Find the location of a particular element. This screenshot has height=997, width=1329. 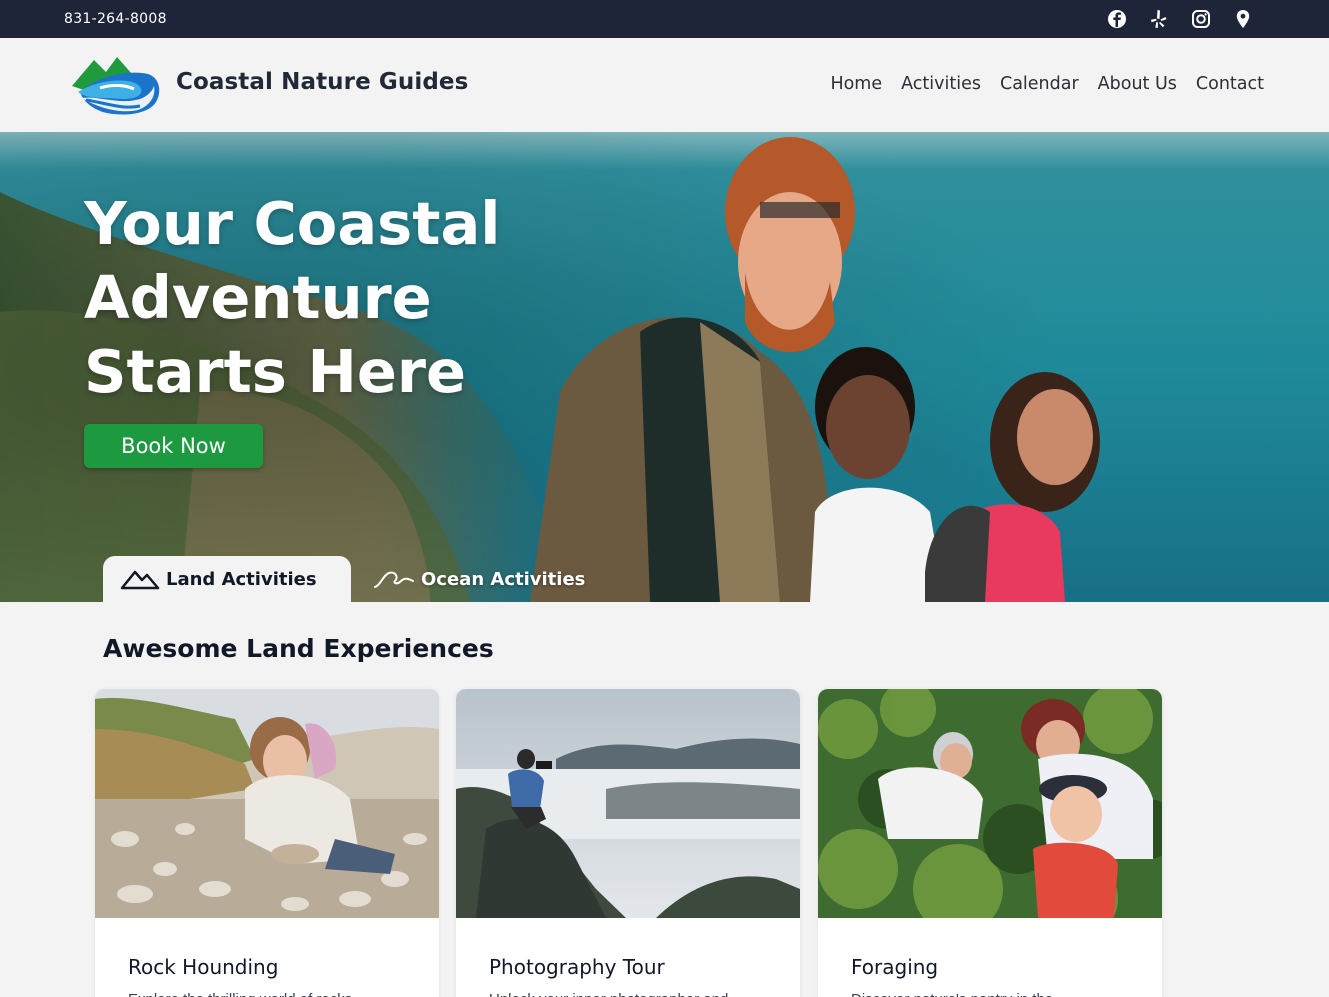

mountain-wave-logo is located at coordinates (116, 84).